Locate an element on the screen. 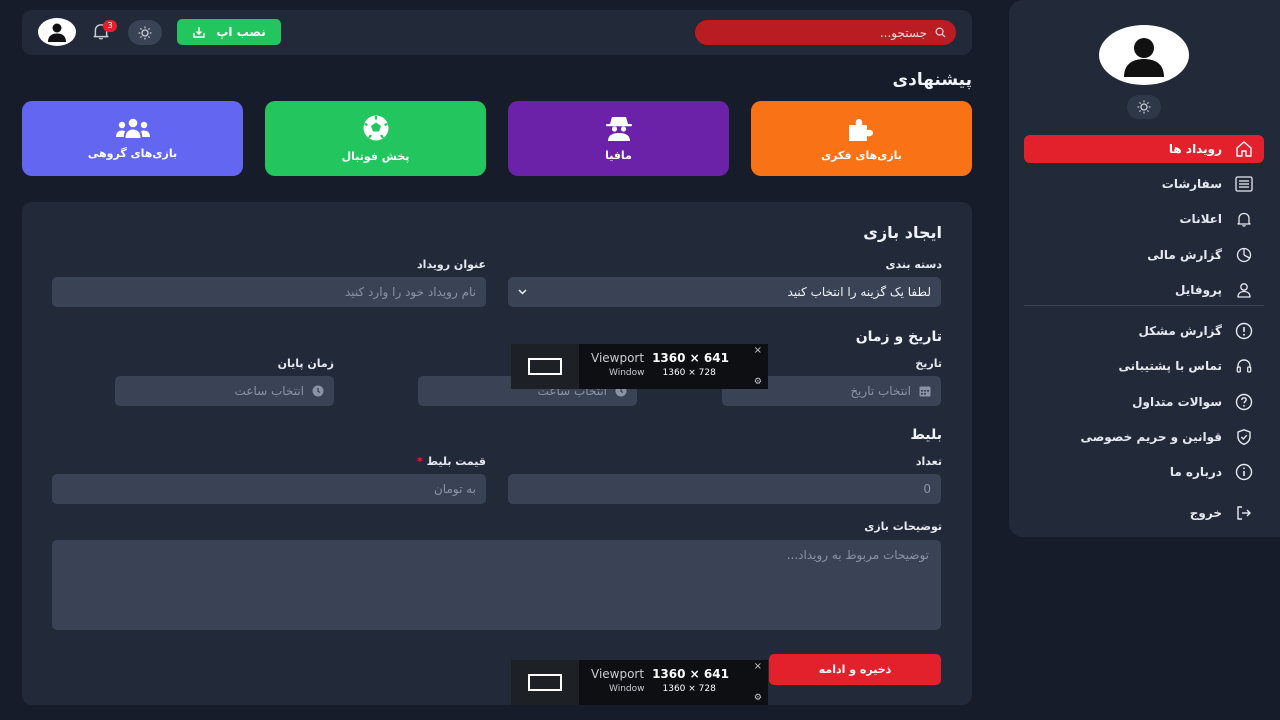 This screenshot has width=1280, height=720. event-title-placeholder: نام رویداد خود را وارد کنید is located at coordinates (410, 292).